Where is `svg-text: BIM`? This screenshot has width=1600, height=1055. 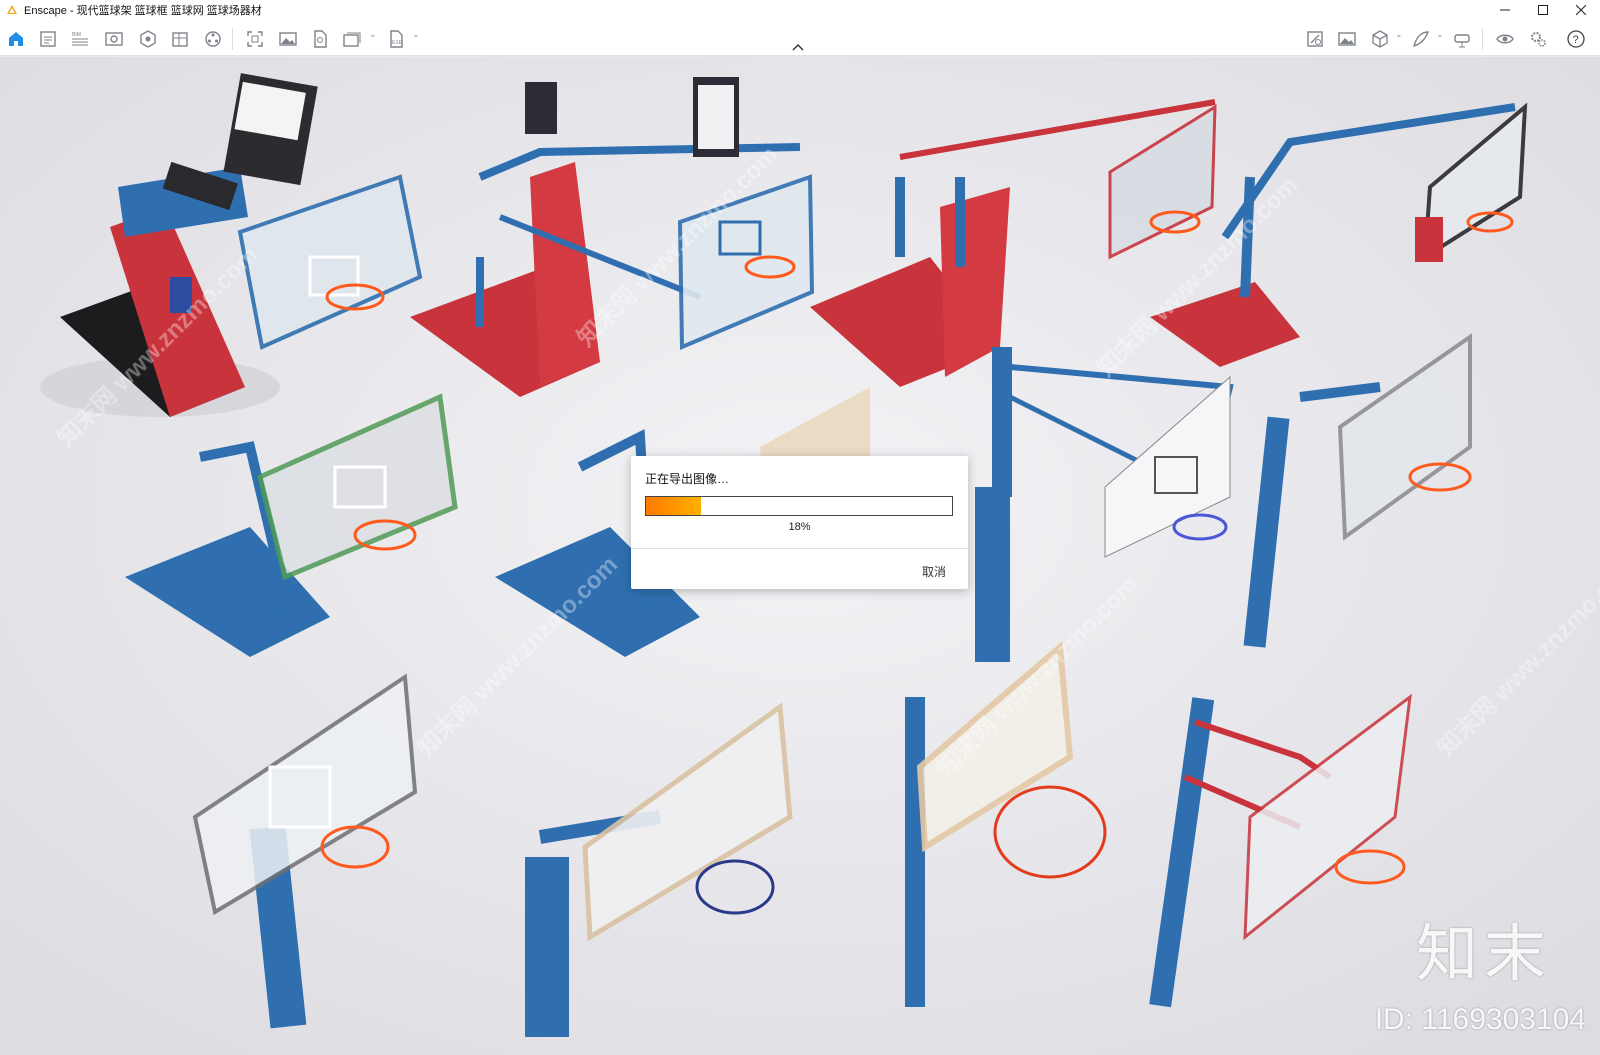
svg-text: BIM is located at coordinates (76, 35).